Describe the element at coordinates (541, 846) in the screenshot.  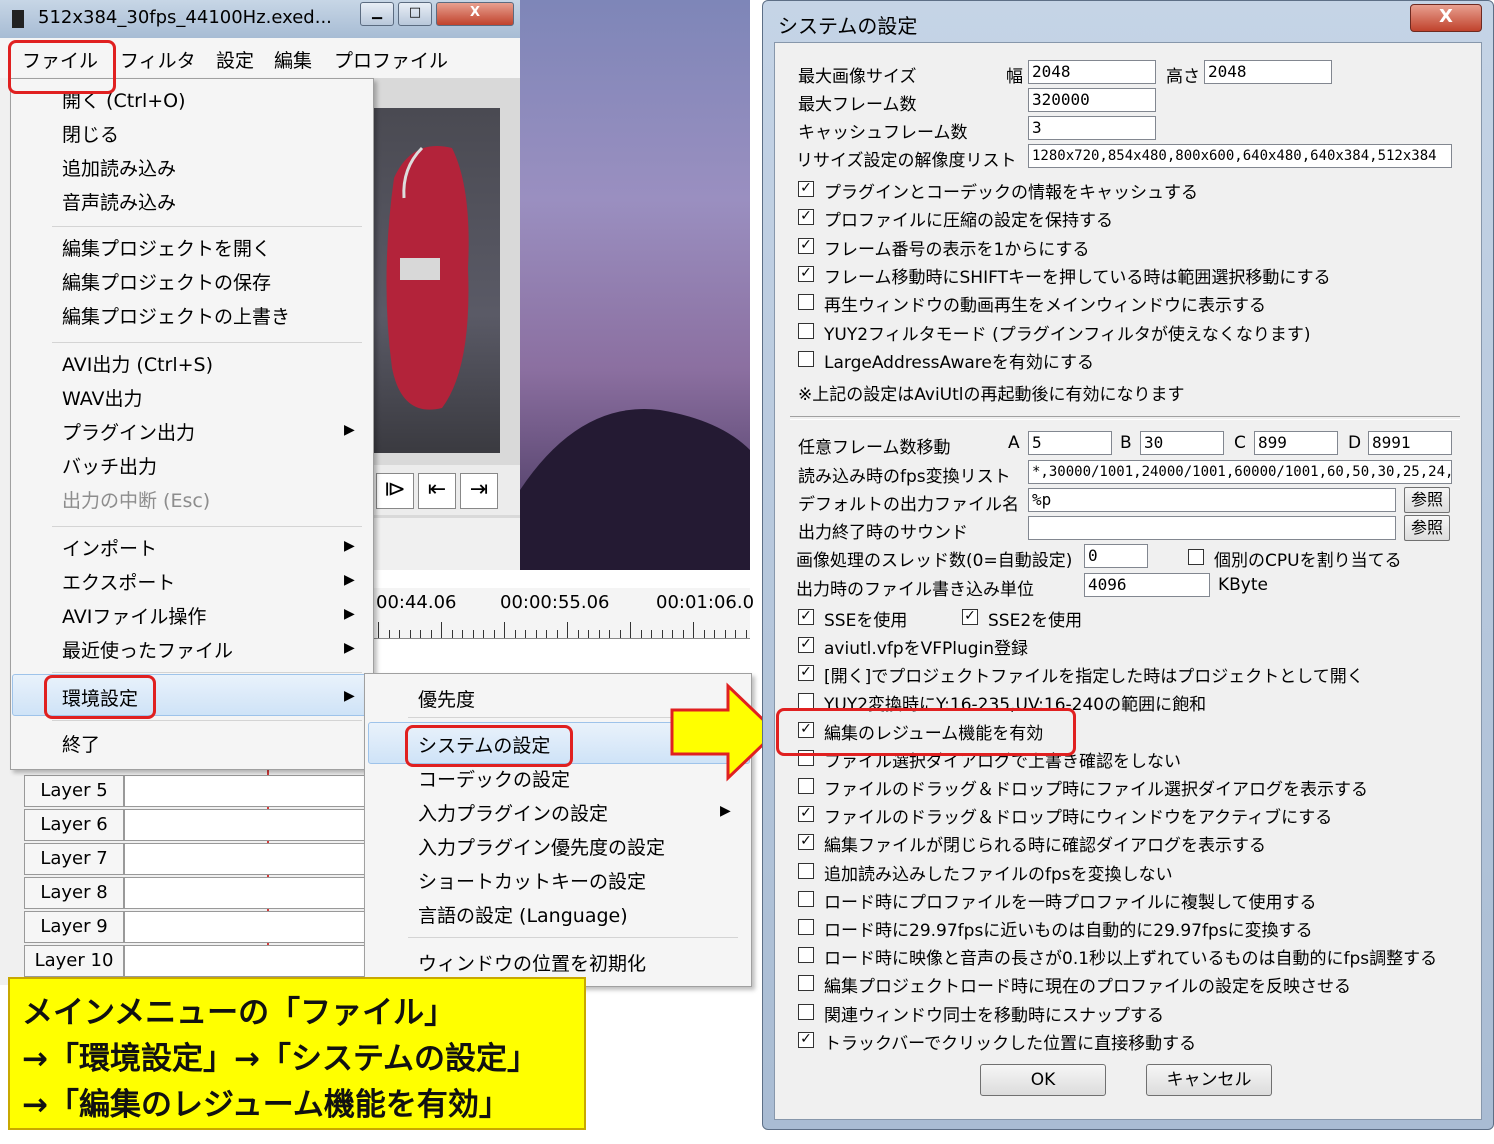
I see `submenu-item-input-plugin-priority: 入力プラグイン優先度の設定` at that location.